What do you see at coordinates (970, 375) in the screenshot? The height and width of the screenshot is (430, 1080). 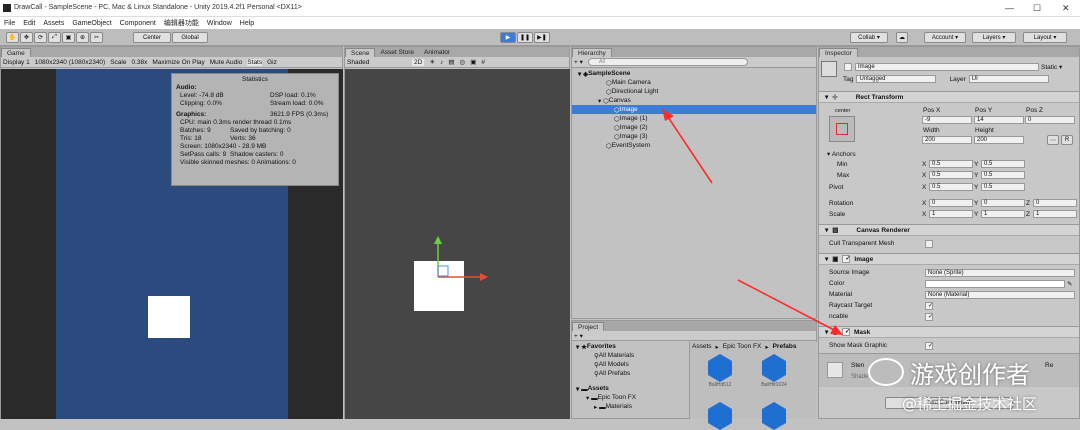 I see `watermark-title: 游戏创作者` at bounding box center [970, 375].